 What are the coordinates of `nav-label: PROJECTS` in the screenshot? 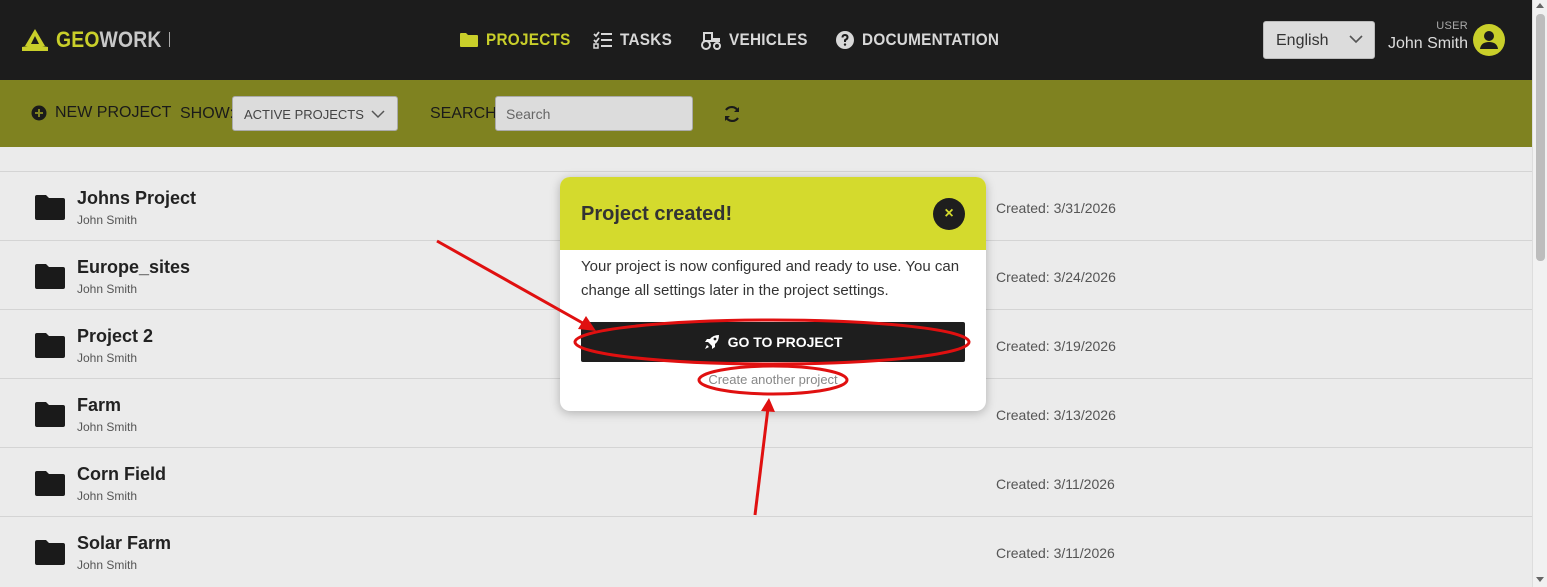 It's located at (528, 39).